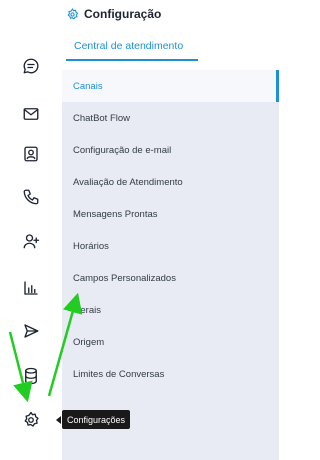  I want to click on chat-icon, so click(31, 66).